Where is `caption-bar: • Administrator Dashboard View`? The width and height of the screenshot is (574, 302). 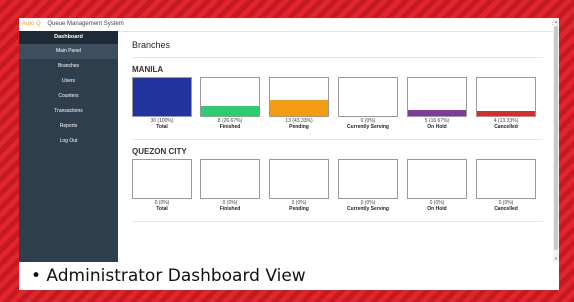
caption-bar: • Administrator Dashboard View is located at coordinates (289, 276).